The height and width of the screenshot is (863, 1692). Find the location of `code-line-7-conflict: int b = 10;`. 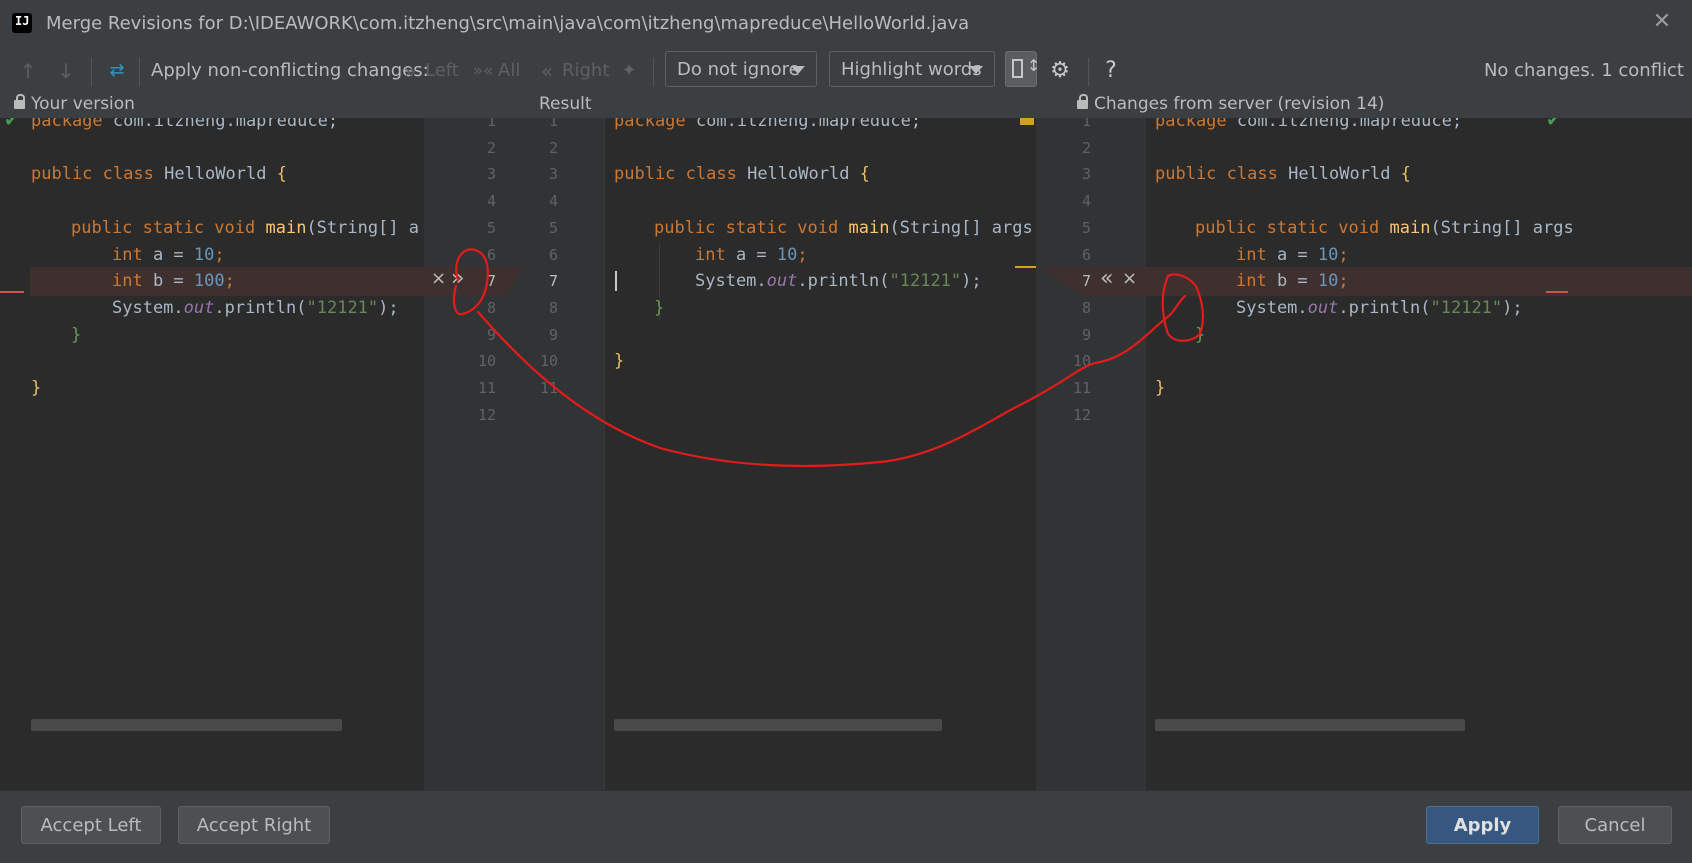

code-line-7-conflict: int b = 10; is located at coordinates (1292, 281).